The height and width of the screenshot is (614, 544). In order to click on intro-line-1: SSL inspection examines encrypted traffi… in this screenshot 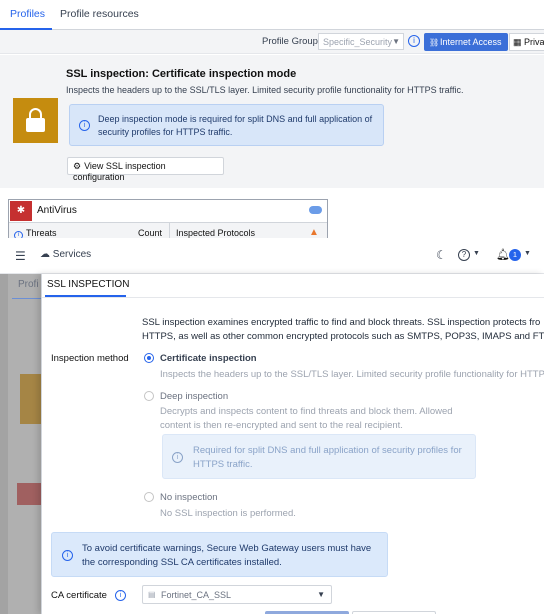, I will do `click(341, 322)`.